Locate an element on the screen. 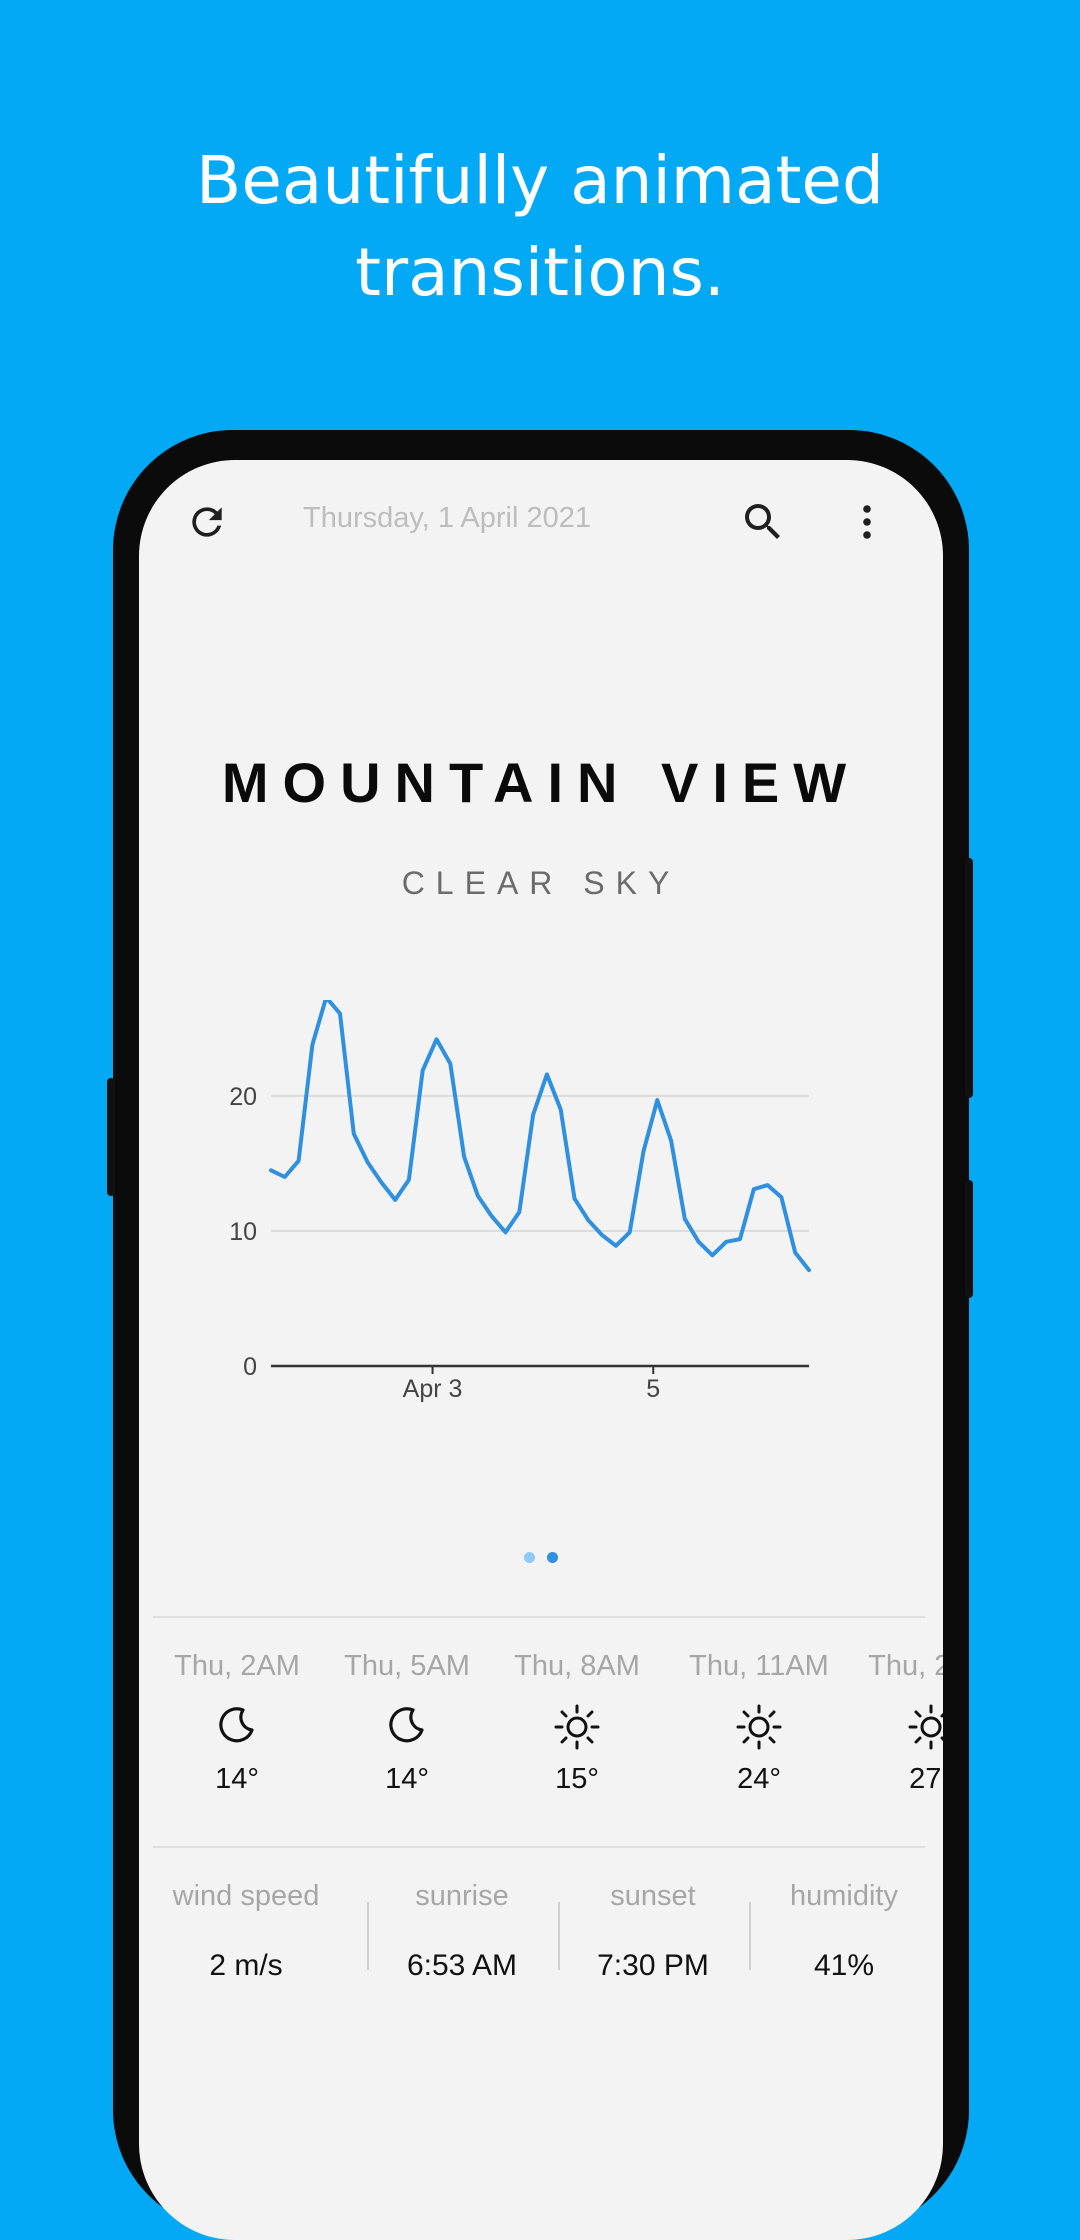 The height and width of the screenshot is (2240, 1080). phone-volume-button is located at coordinates (969, 978).